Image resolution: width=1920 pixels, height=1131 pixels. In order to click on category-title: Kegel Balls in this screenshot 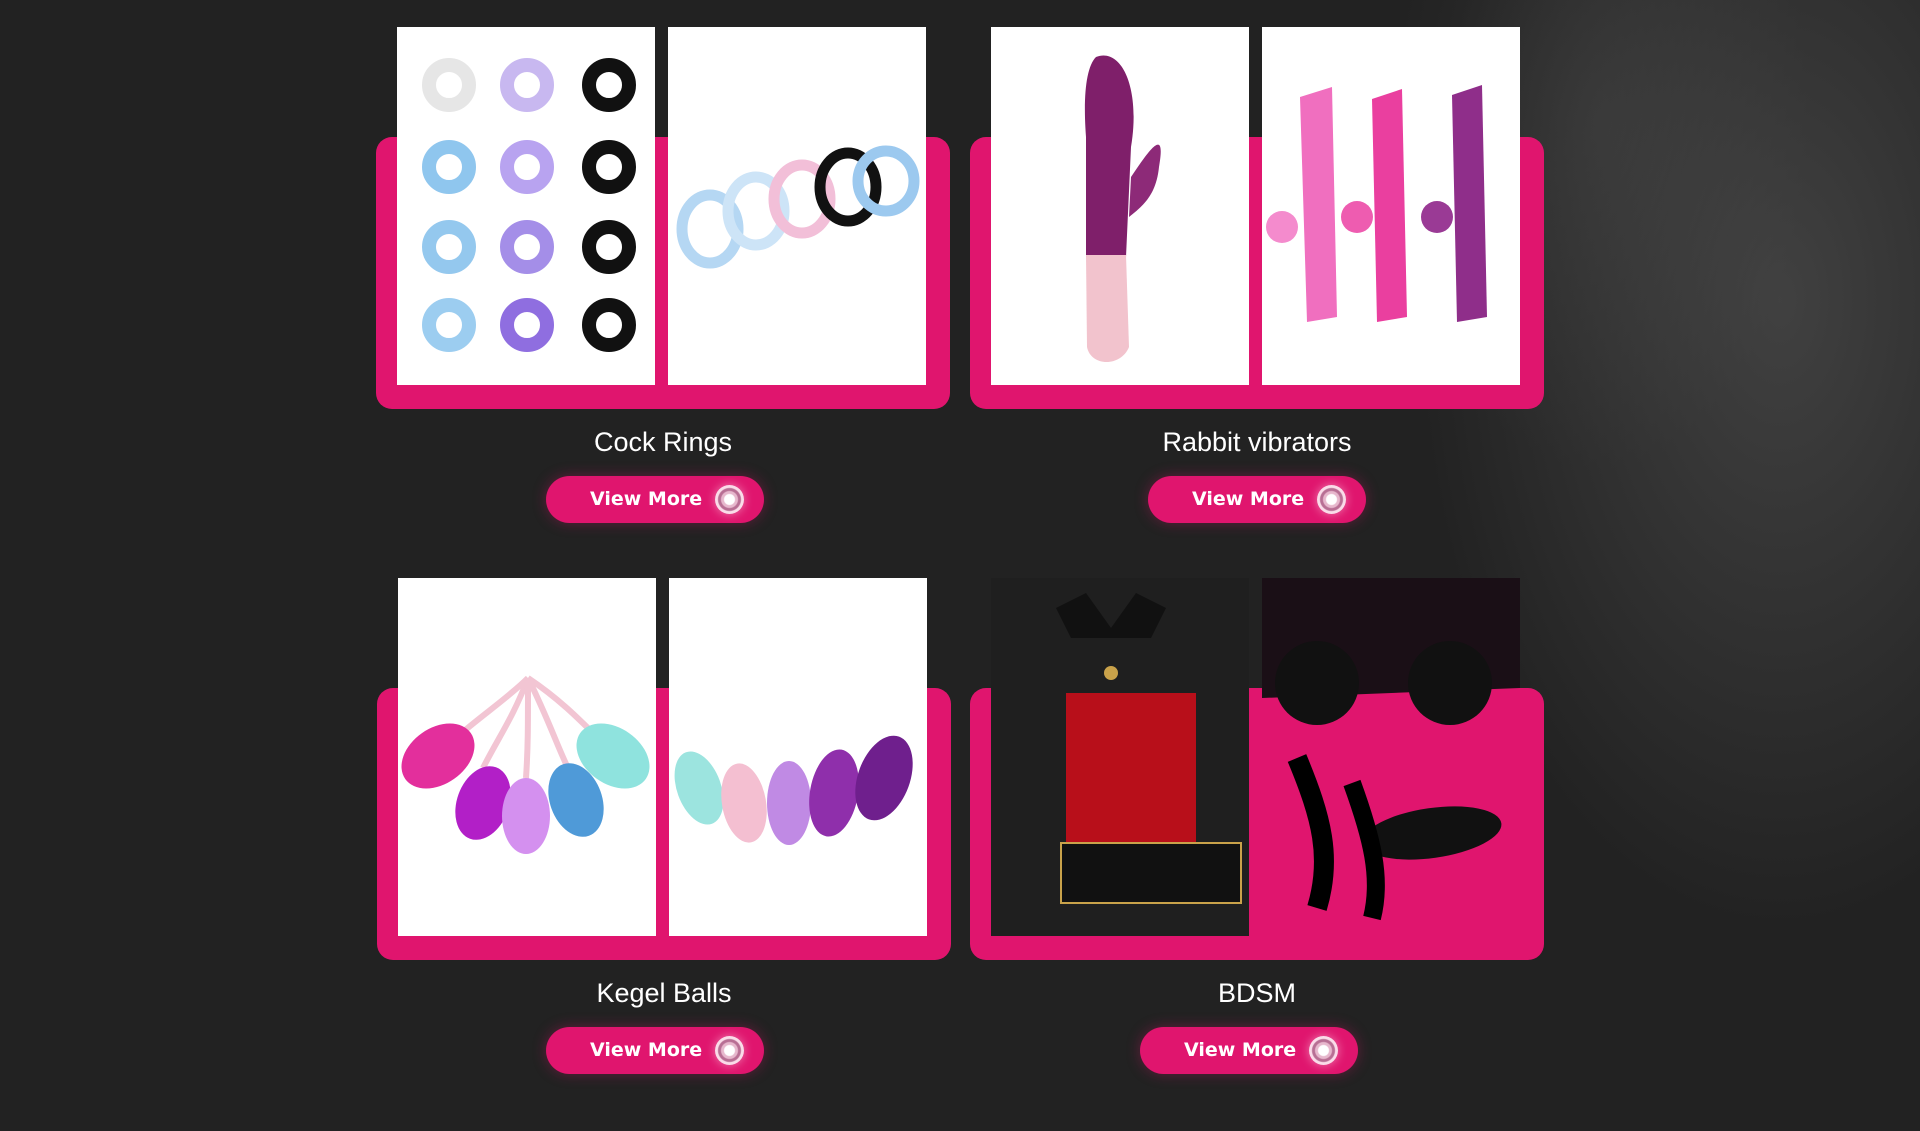, I will do `click(664, 993)`.